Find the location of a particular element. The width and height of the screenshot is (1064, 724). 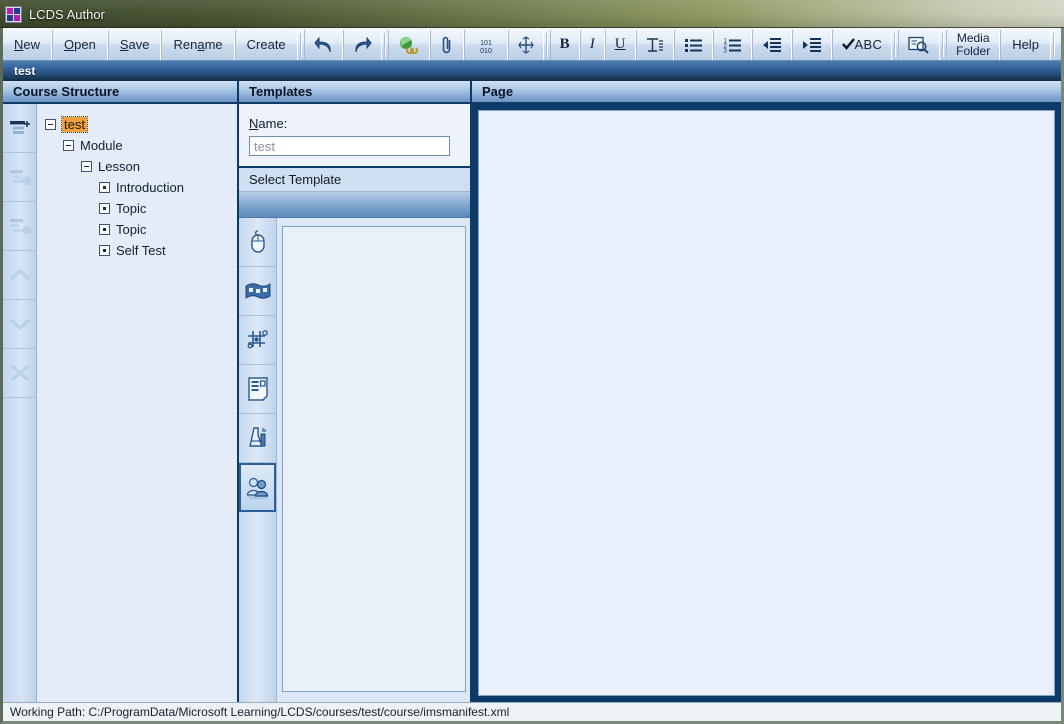

add-module-button is located at coordinates (19, 128).